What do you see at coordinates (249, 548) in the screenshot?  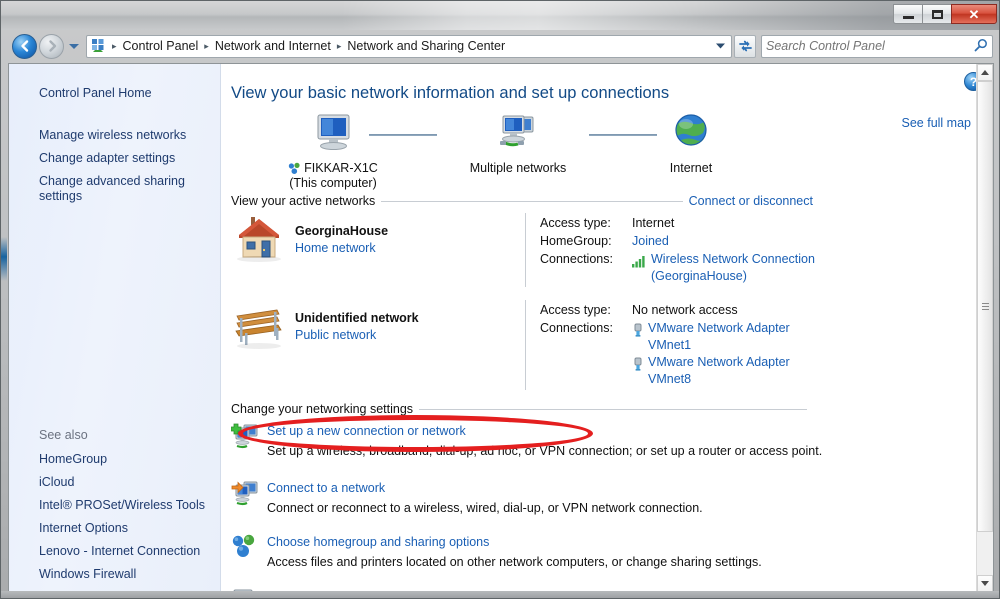 I see `homegroup-icon` at bounding box center [249, 548].